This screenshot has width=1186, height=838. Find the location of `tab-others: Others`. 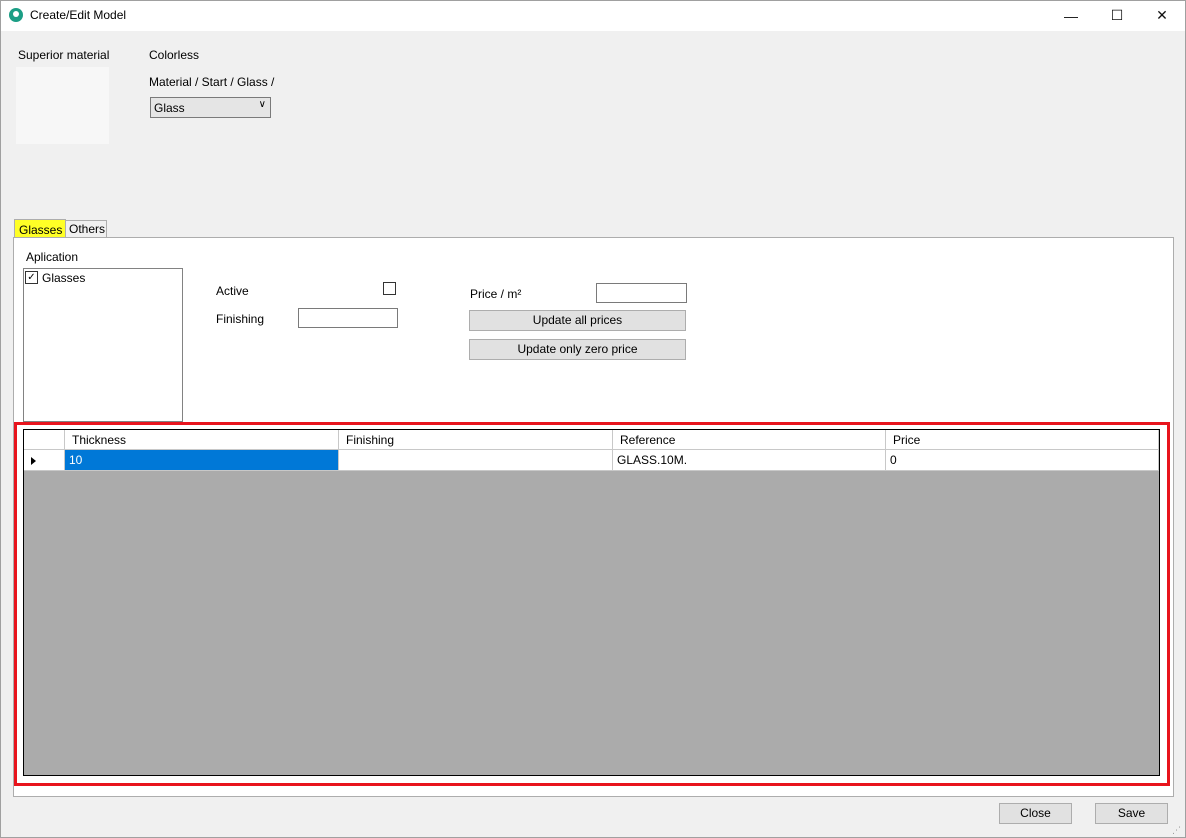

tab-others: Others is located at coordinates (86, 229).